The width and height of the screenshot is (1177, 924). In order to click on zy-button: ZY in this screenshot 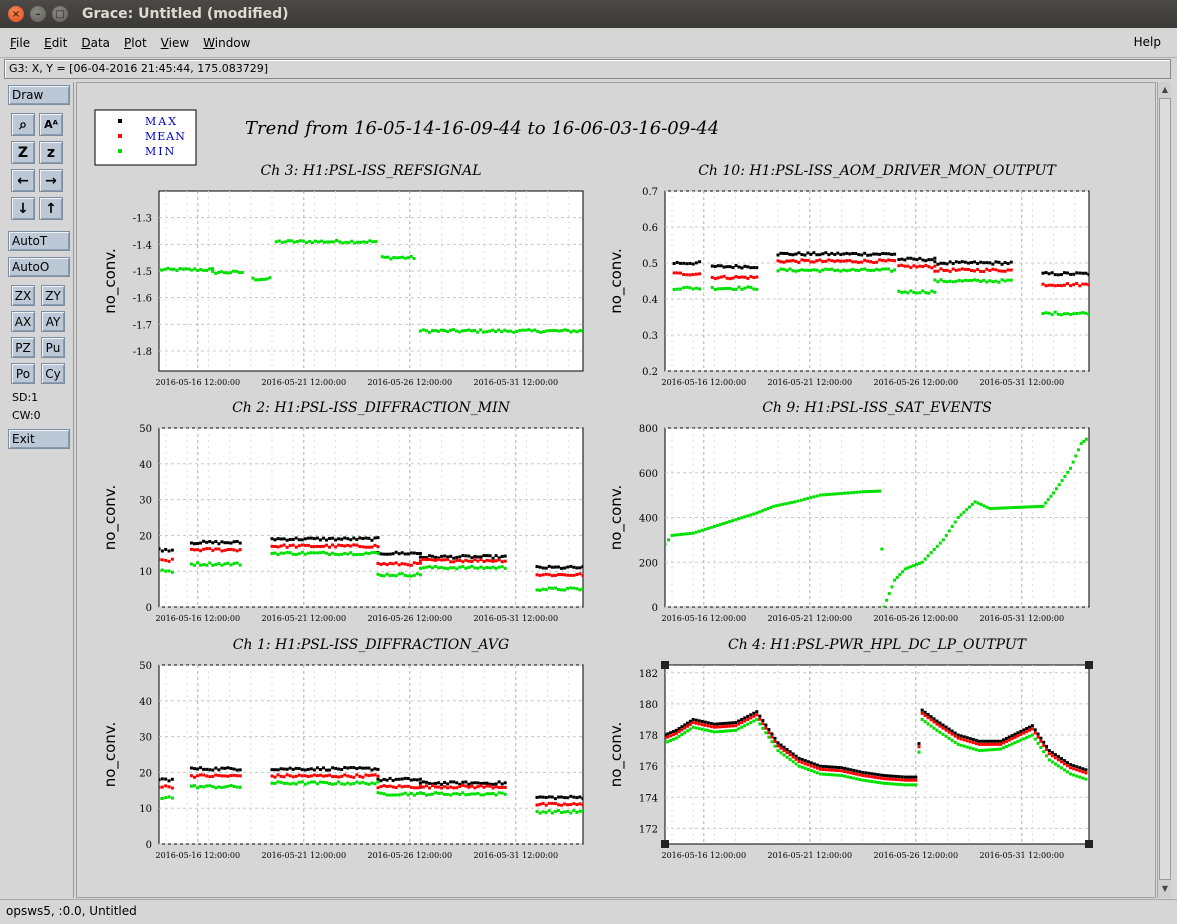, I will do `click(53, 295)`.